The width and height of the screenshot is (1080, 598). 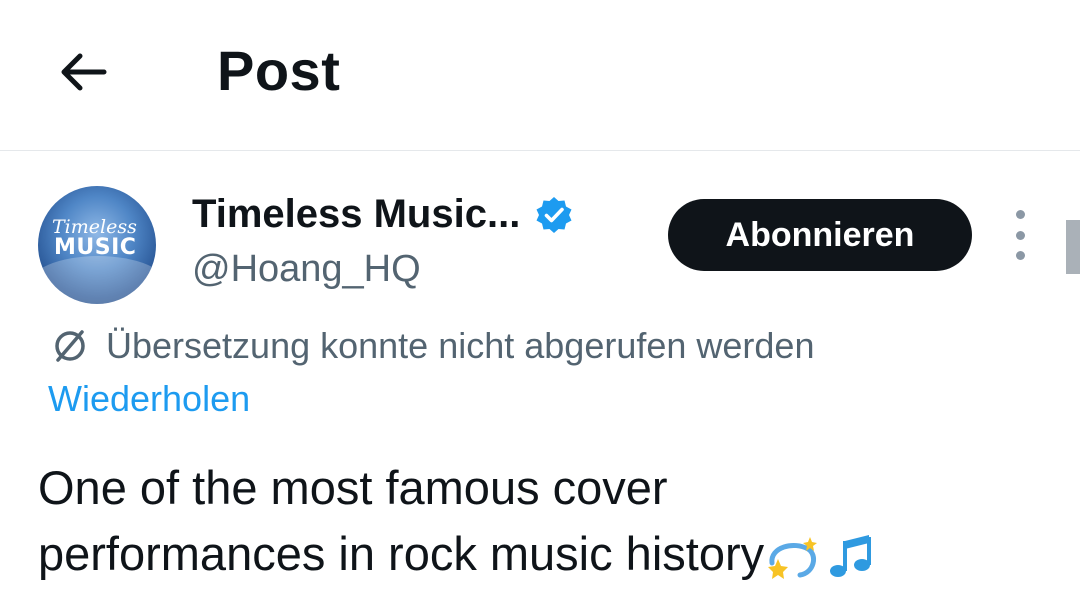 I want to click on tweet-line-2-text: performances in rock music history, so click(x=401, y=553).